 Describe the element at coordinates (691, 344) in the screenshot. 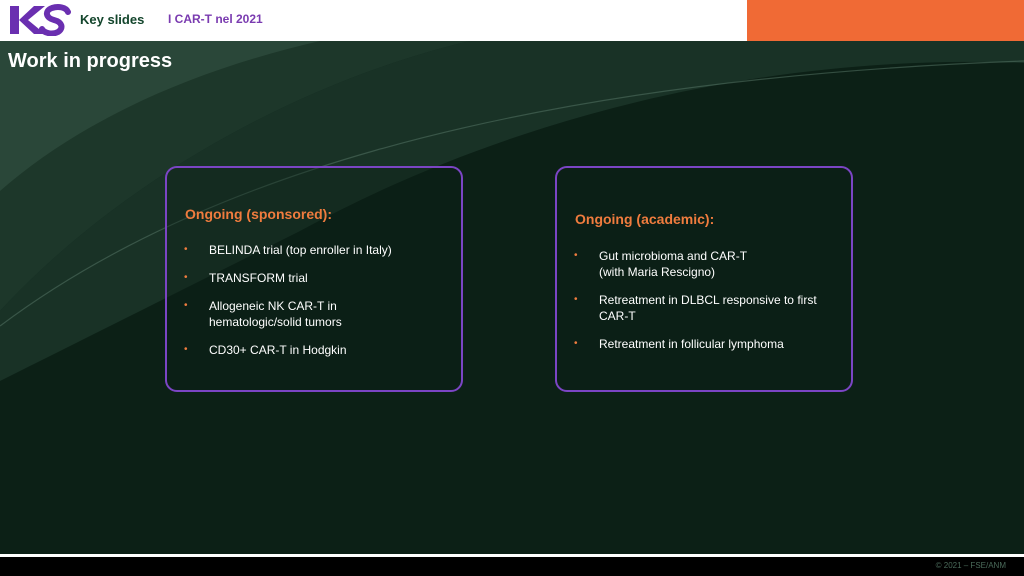

I see `list-item-text: Retreatment in follicular lymphoma` at that location.